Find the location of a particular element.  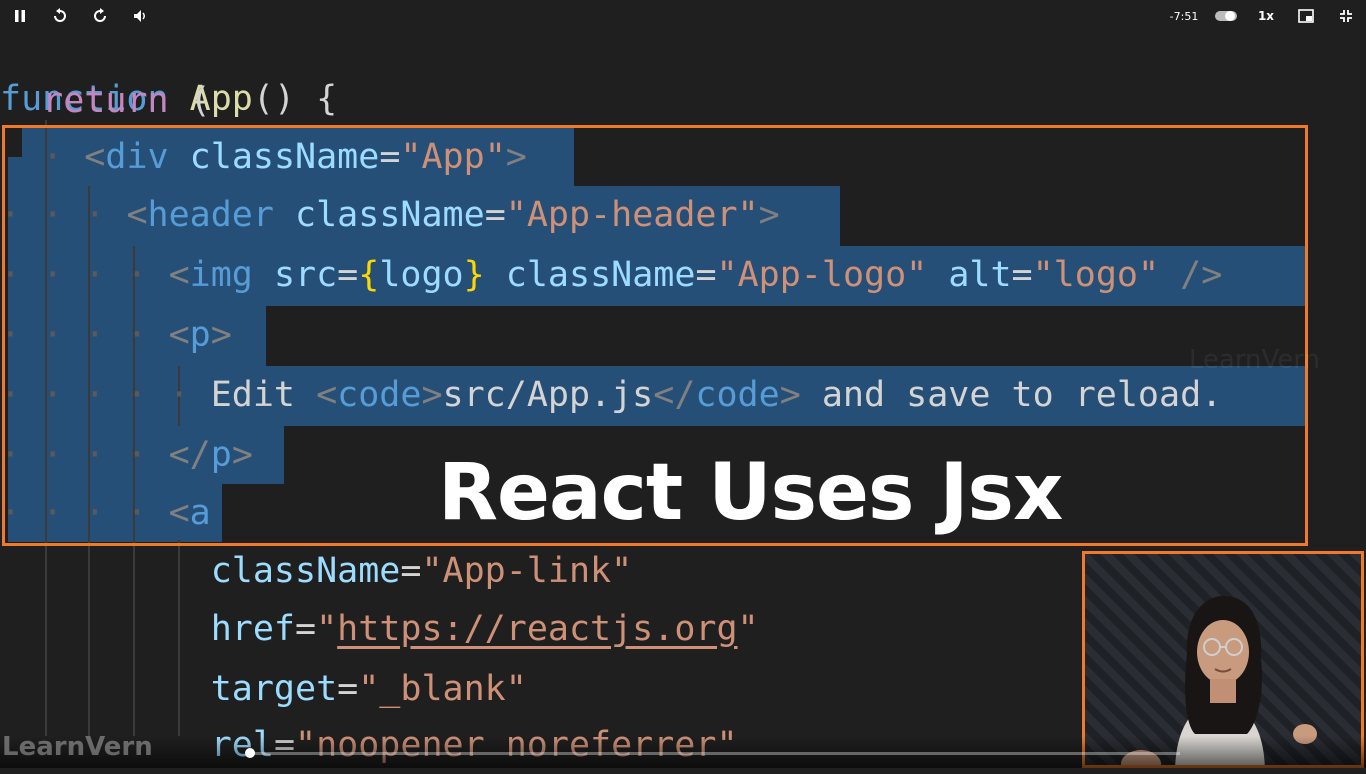

url-link: https://reactjs.org is located at coordinates (537, 629).